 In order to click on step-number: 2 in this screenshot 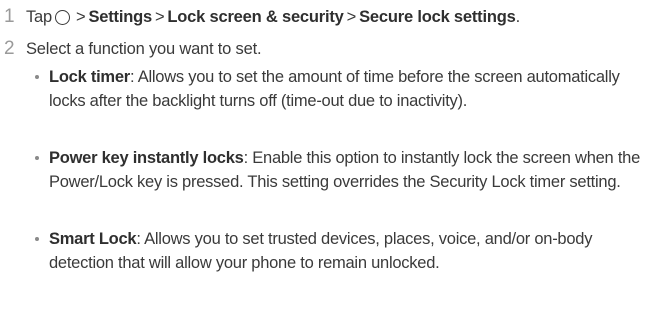, I will do `click(9, 48)`.